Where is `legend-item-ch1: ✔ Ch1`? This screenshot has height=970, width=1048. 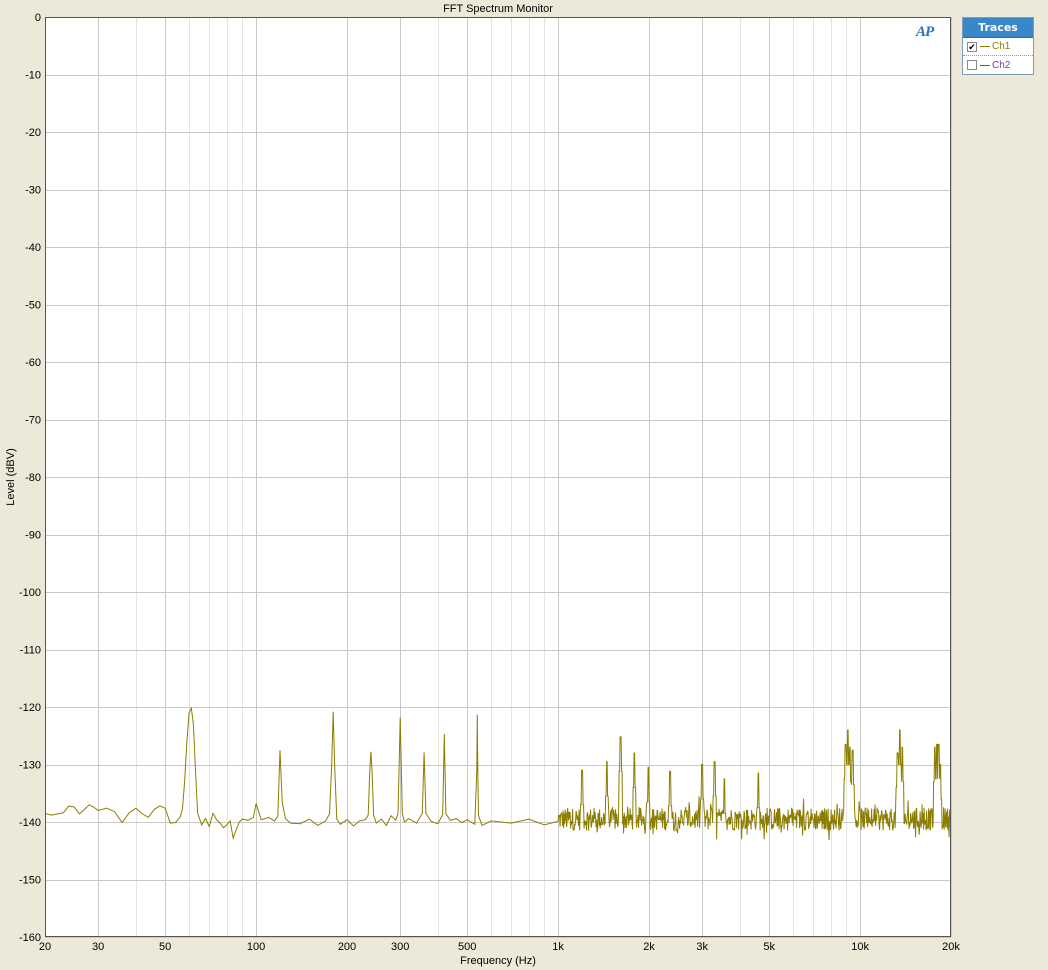
legend-item-ch1: ✔ Ch1 is located at coordinates (998, 47).